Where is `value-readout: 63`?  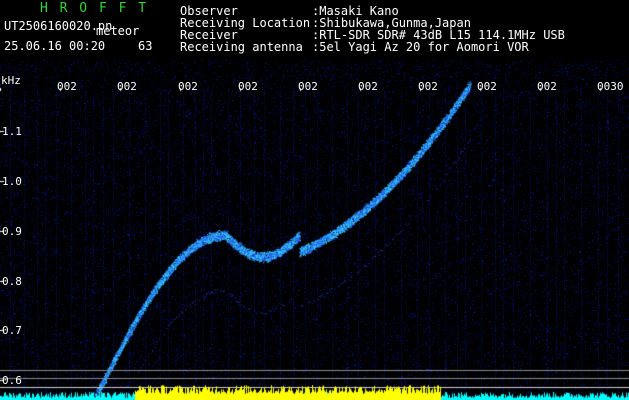
value-readout: 63 is located at coordinates (145, 46).